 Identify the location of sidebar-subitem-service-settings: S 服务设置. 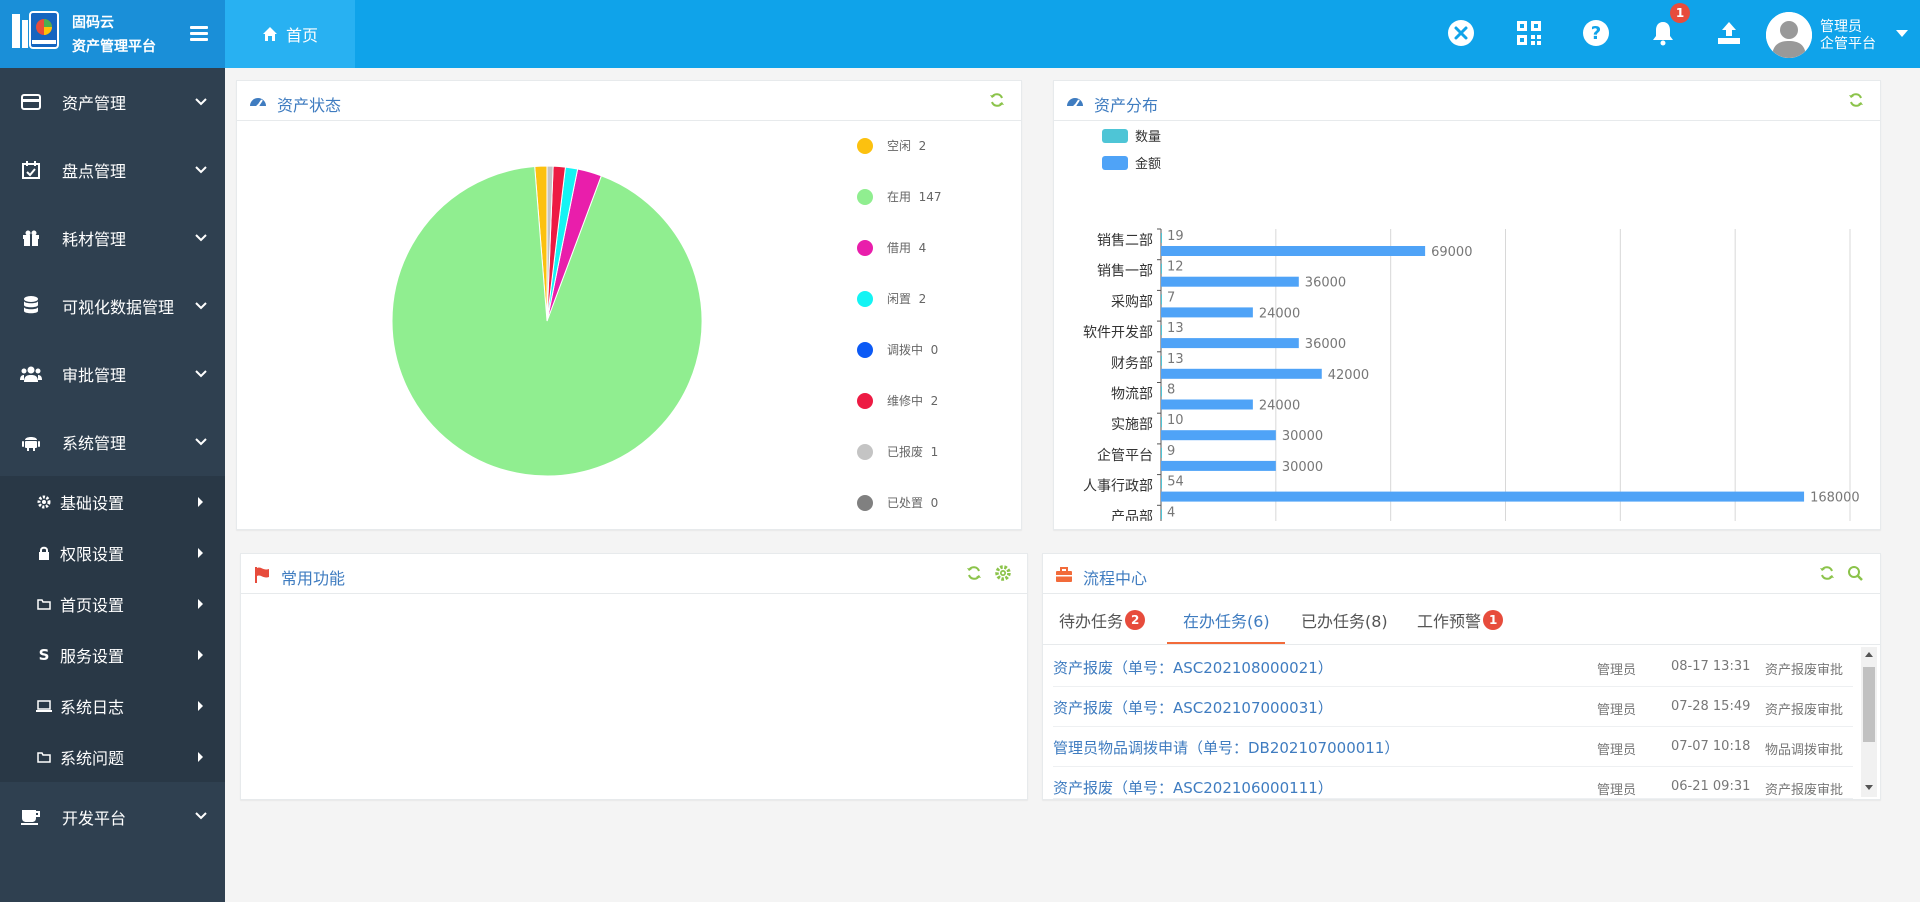
(112, 654).